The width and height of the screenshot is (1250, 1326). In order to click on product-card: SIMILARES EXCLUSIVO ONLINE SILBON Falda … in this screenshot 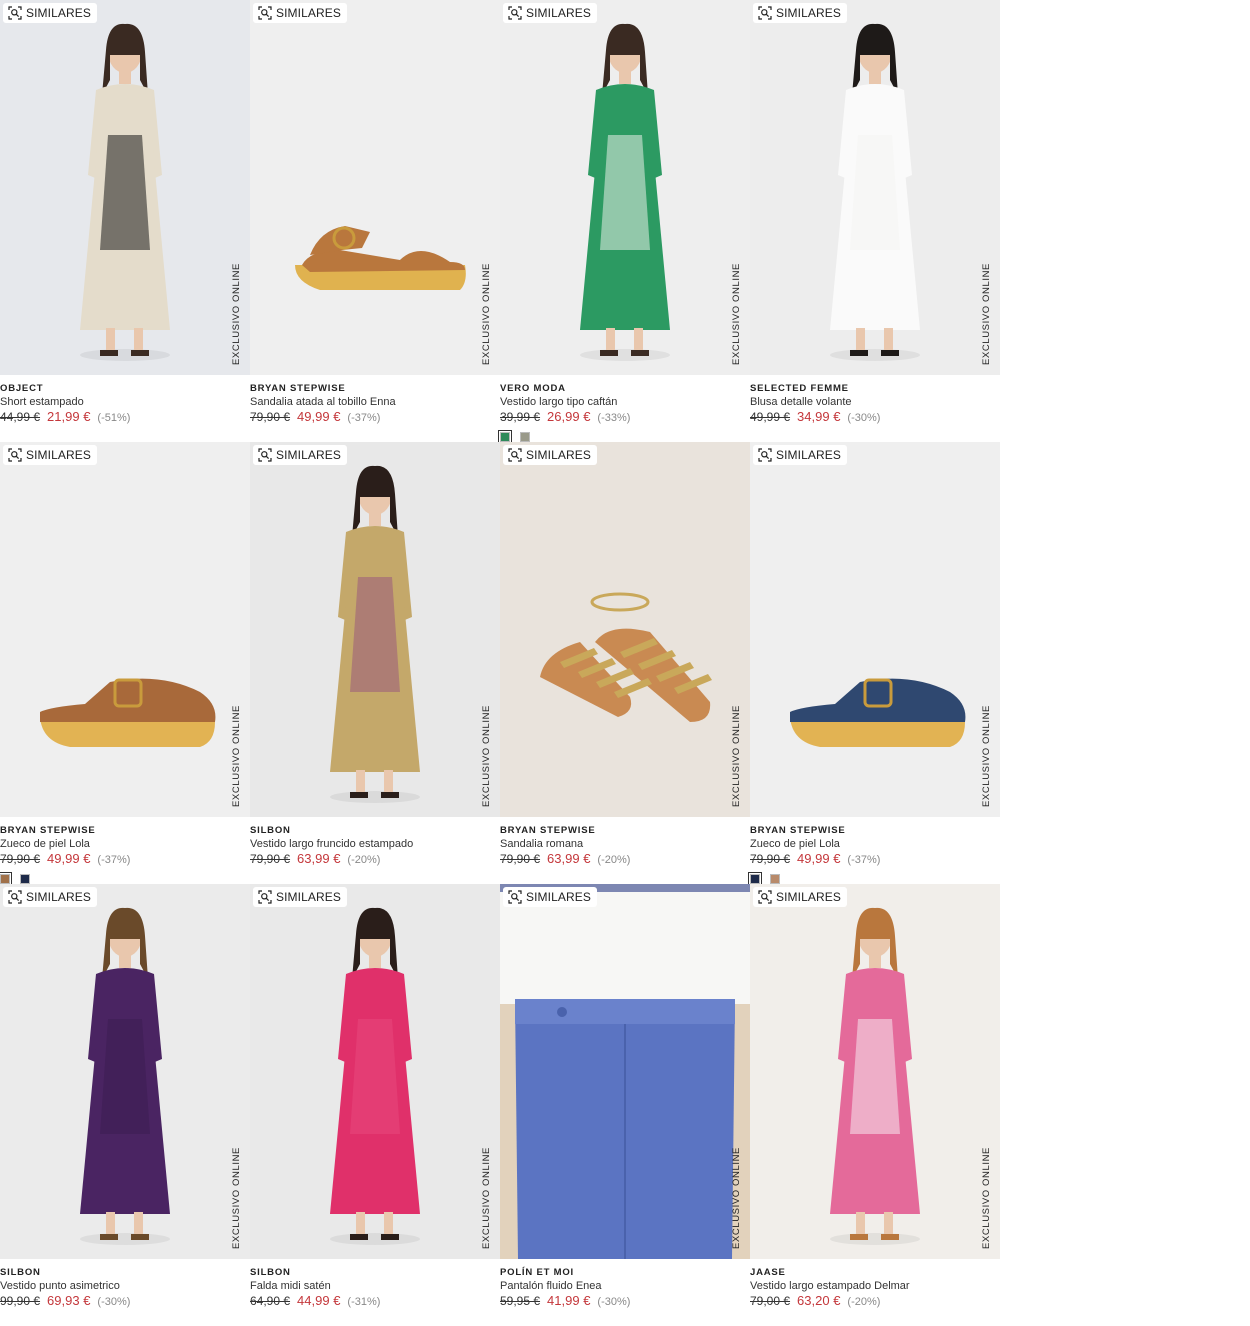, I will do `click(375, 1105)`.